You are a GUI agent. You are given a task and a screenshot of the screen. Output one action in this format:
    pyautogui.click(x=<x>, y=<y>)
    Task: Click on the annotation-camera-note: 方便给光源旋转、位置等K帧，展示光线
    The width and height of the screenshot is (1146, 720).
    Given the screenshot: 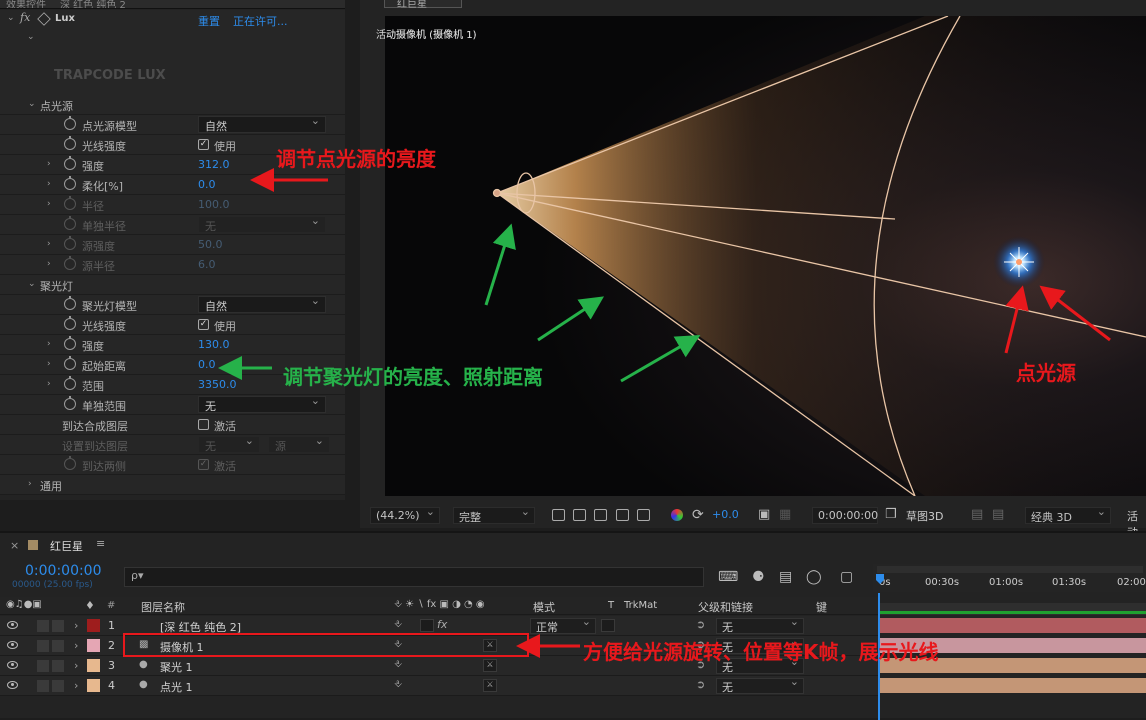 What is the action you would take?
    pyautogui.click(x=761, y=650)
    